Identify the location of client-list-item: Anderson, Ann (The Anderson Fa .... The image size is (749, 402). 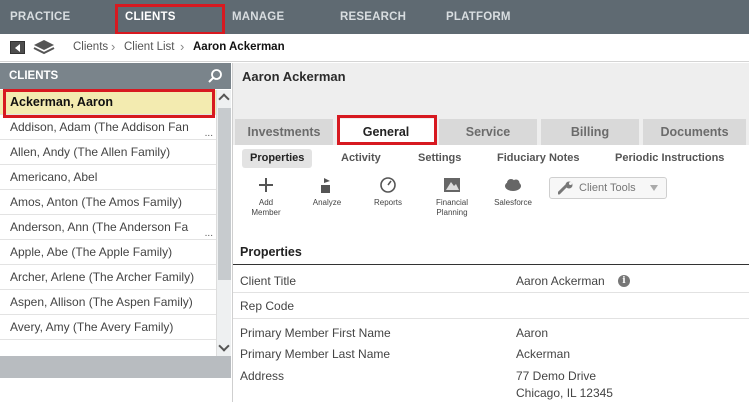
(108, 227).